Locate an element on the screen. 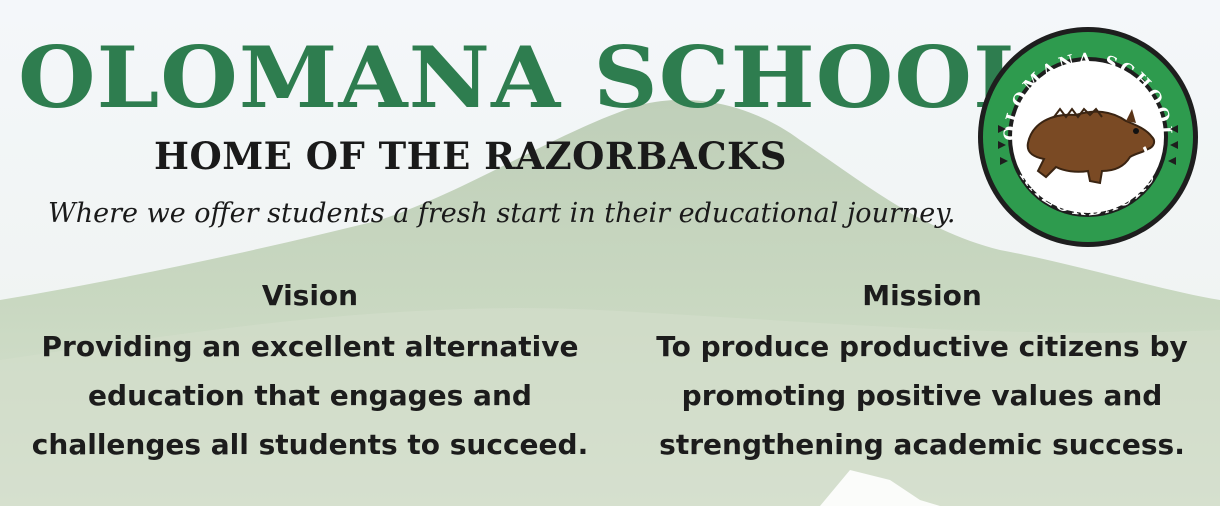  school-seal-logo: OLOMANA SCHOOL RAZORBACKS is located at coordinates (1088, 137).